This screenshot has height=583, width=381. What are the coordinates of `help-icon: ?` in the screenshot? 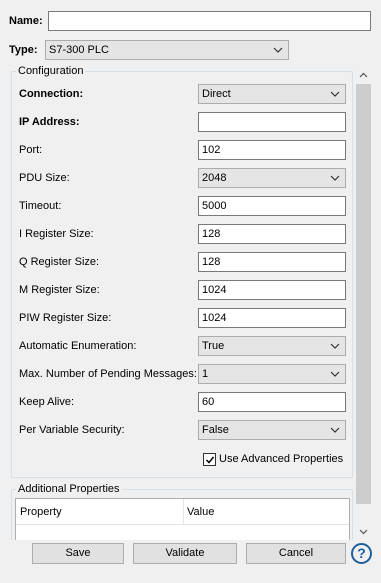 It's located at (361, 553).